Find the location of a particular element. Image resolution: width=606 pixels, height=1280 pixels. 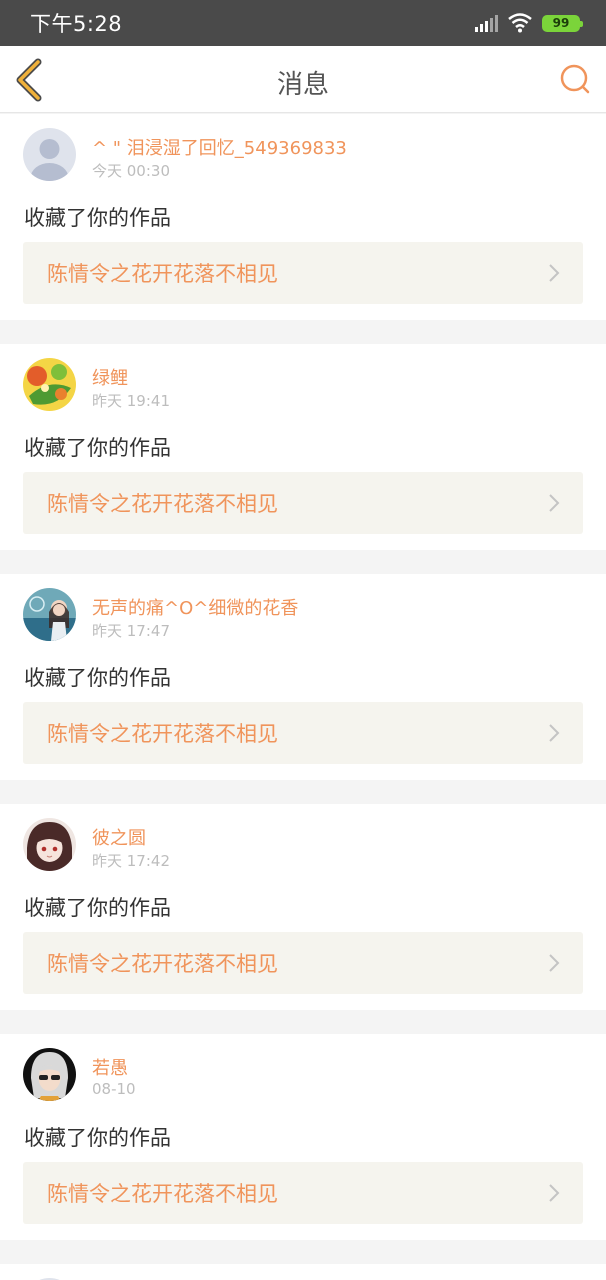

signal-icon is located at coordinates (486, 23).